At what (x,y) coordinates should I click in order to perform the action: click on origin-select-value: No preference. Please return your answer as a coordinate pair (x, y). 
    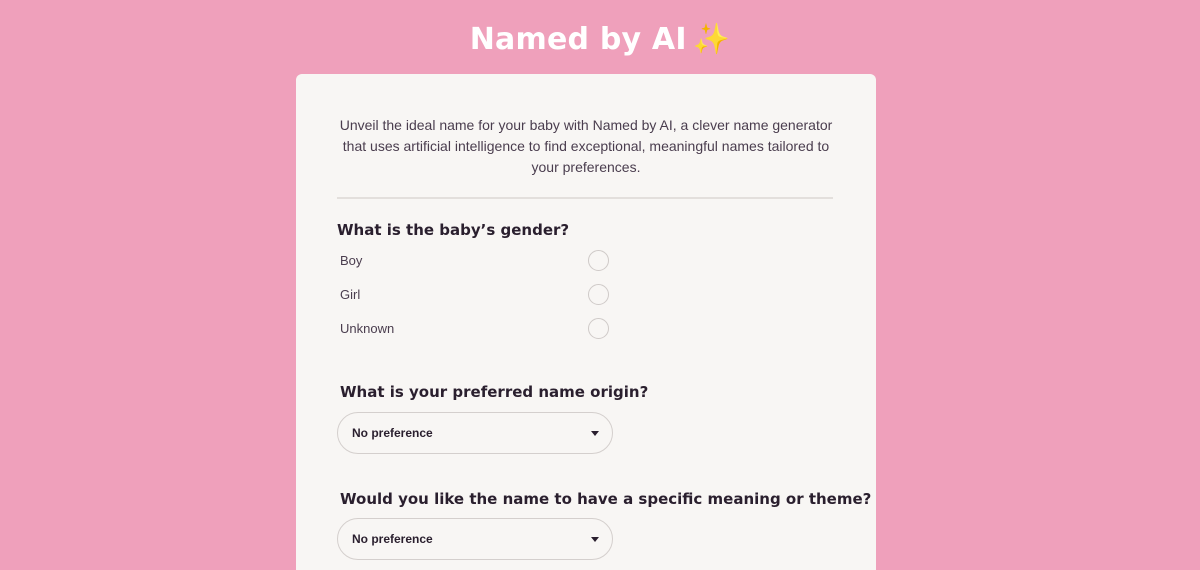
    Looking at the image, I should click on (392, 433).